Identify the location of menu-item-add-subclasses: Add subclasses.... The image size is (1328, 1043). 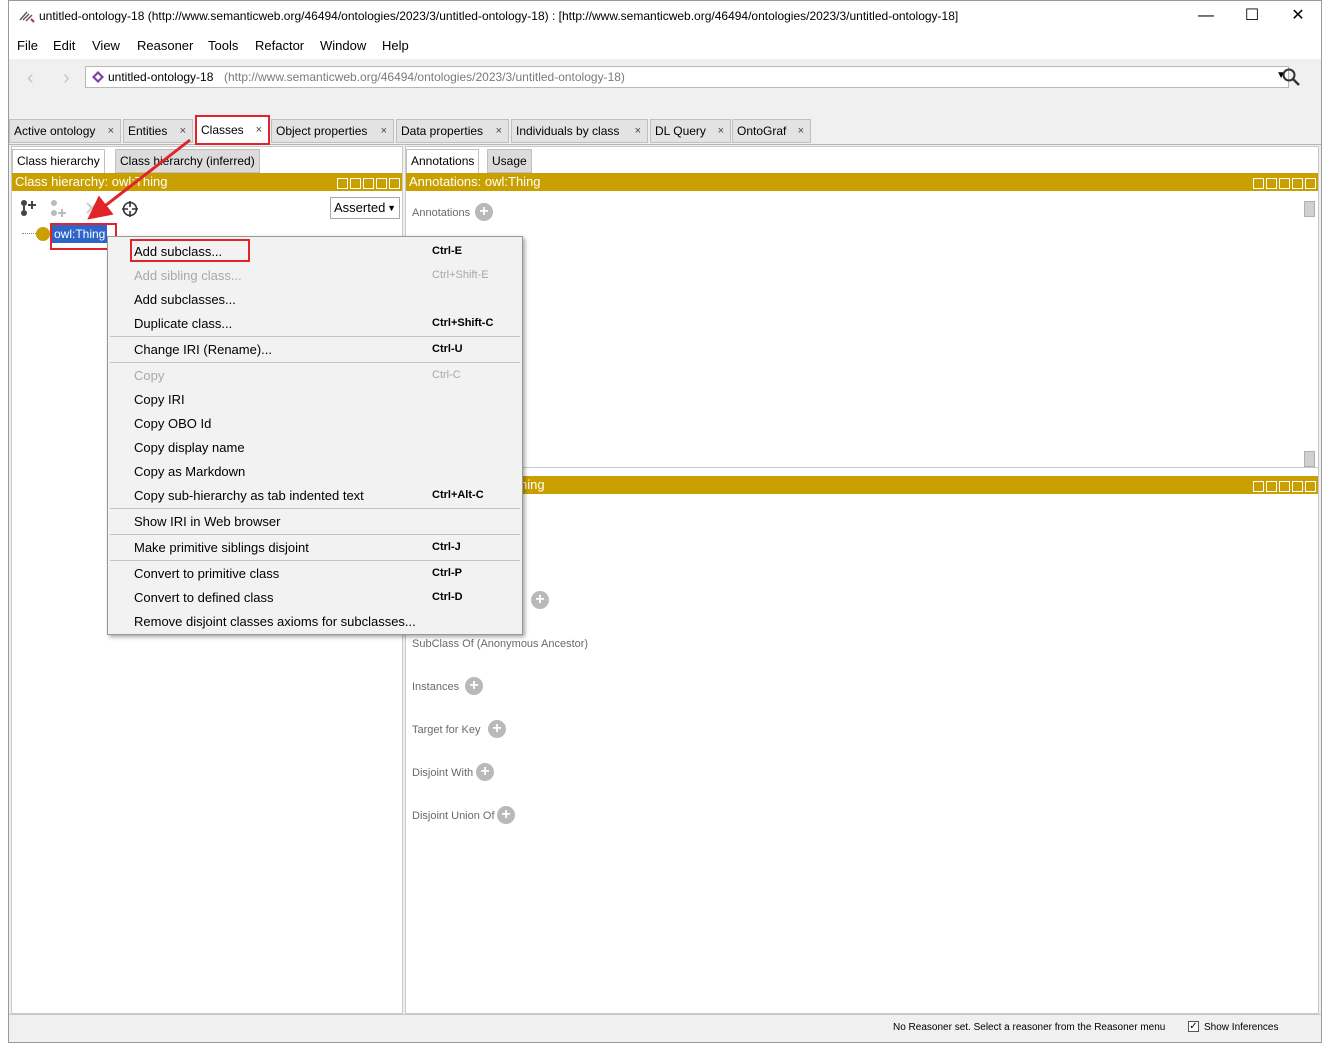
(315, 299).